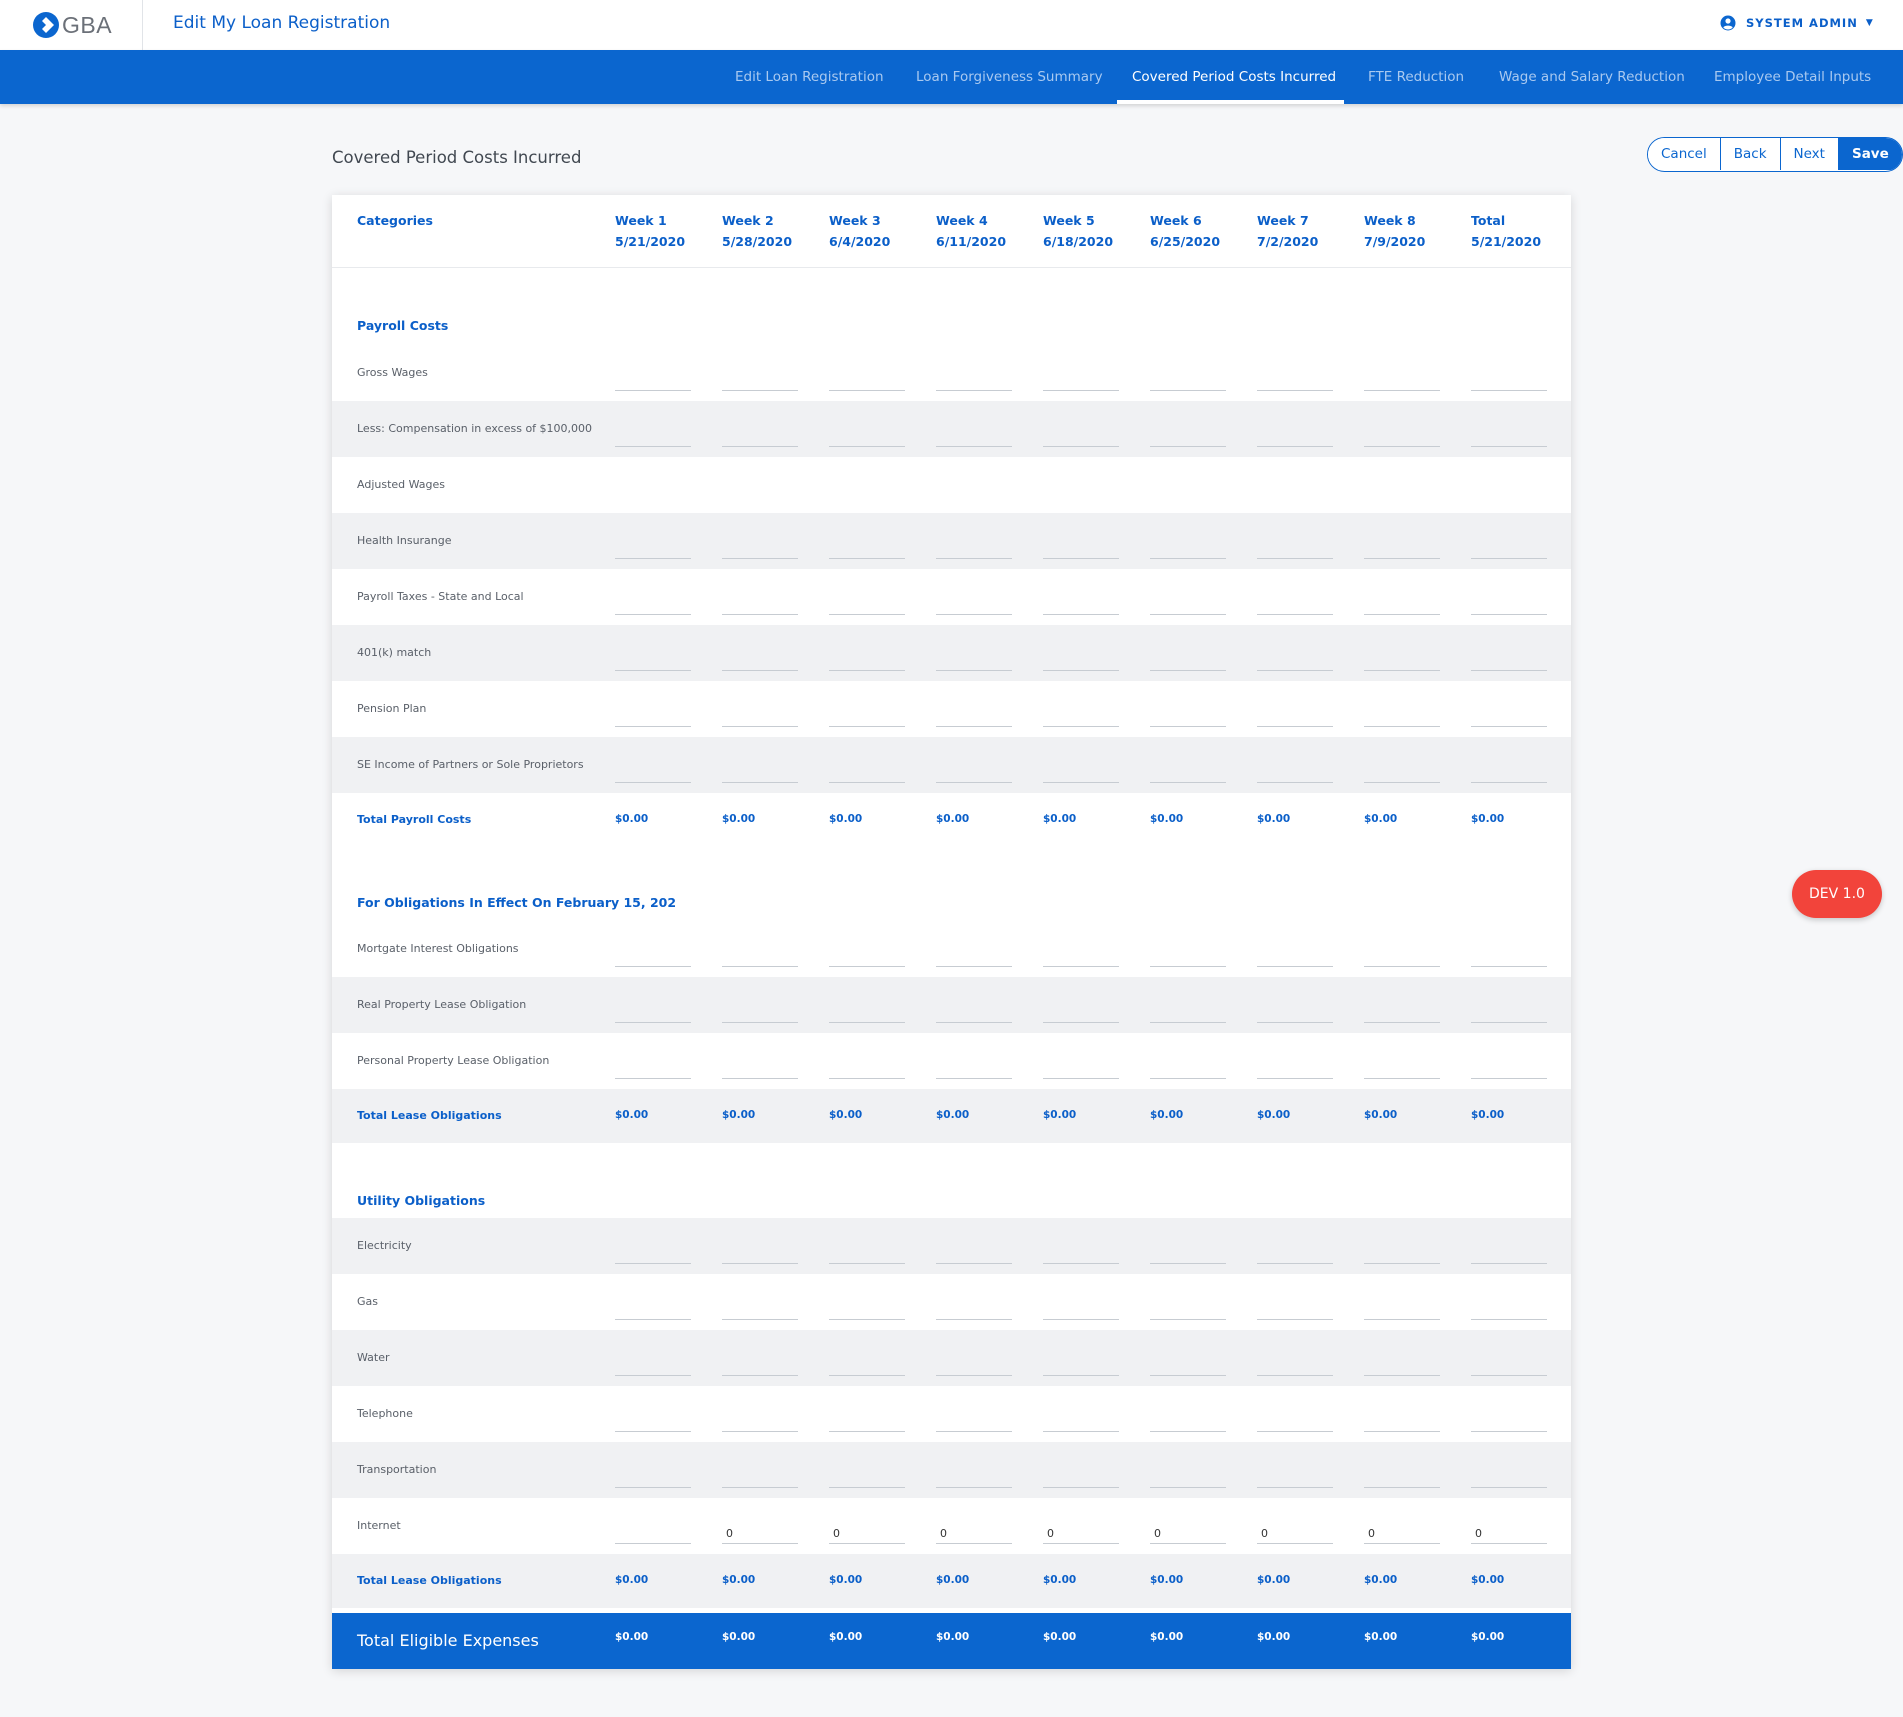  Describe the element at coordinates (1234, 77) in the screenshot. I see `tab-covered-period-costs-incurred: Covered Period Costs Incurred` at that location.